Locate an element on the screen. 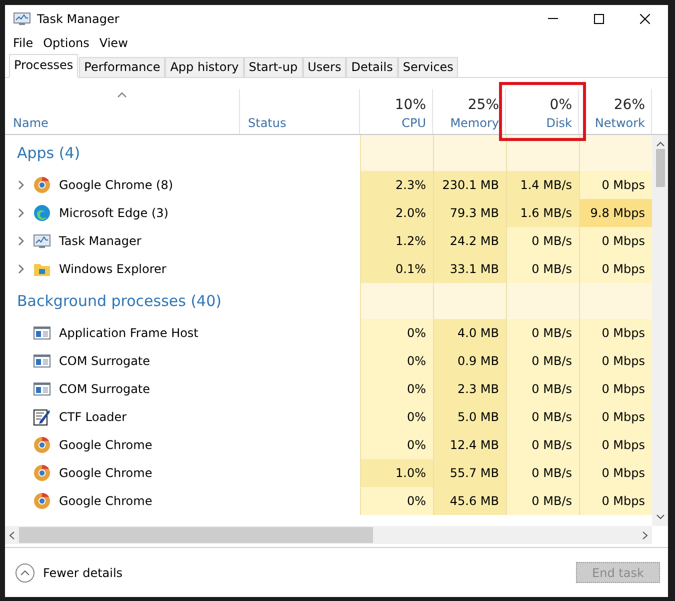 This screenshot has height=601, width=675. process-row: COM Surrogate 0% 2.3 MB 0 MB/s 0 Mbps is located at coordinates (328, 389).